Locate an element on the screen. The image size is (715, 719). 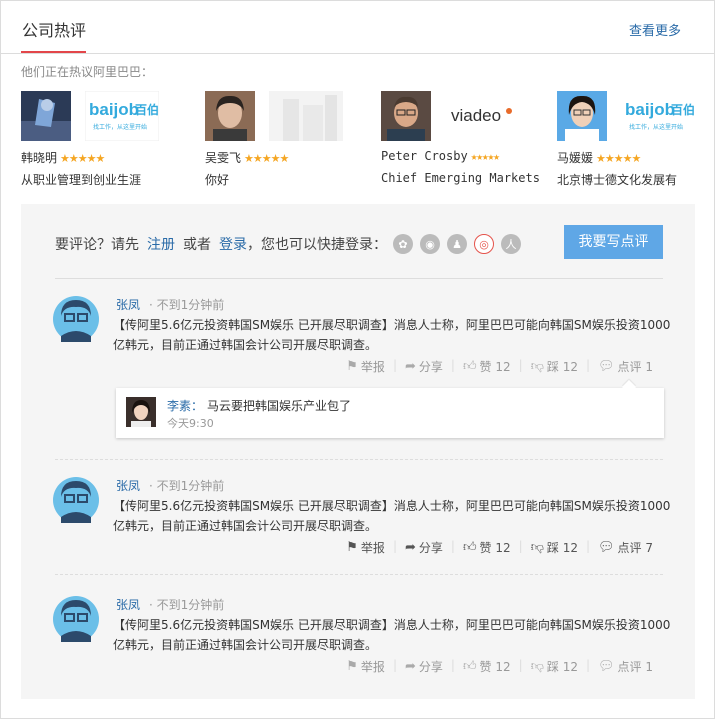
company-logo is located at coordinates (306, 116).